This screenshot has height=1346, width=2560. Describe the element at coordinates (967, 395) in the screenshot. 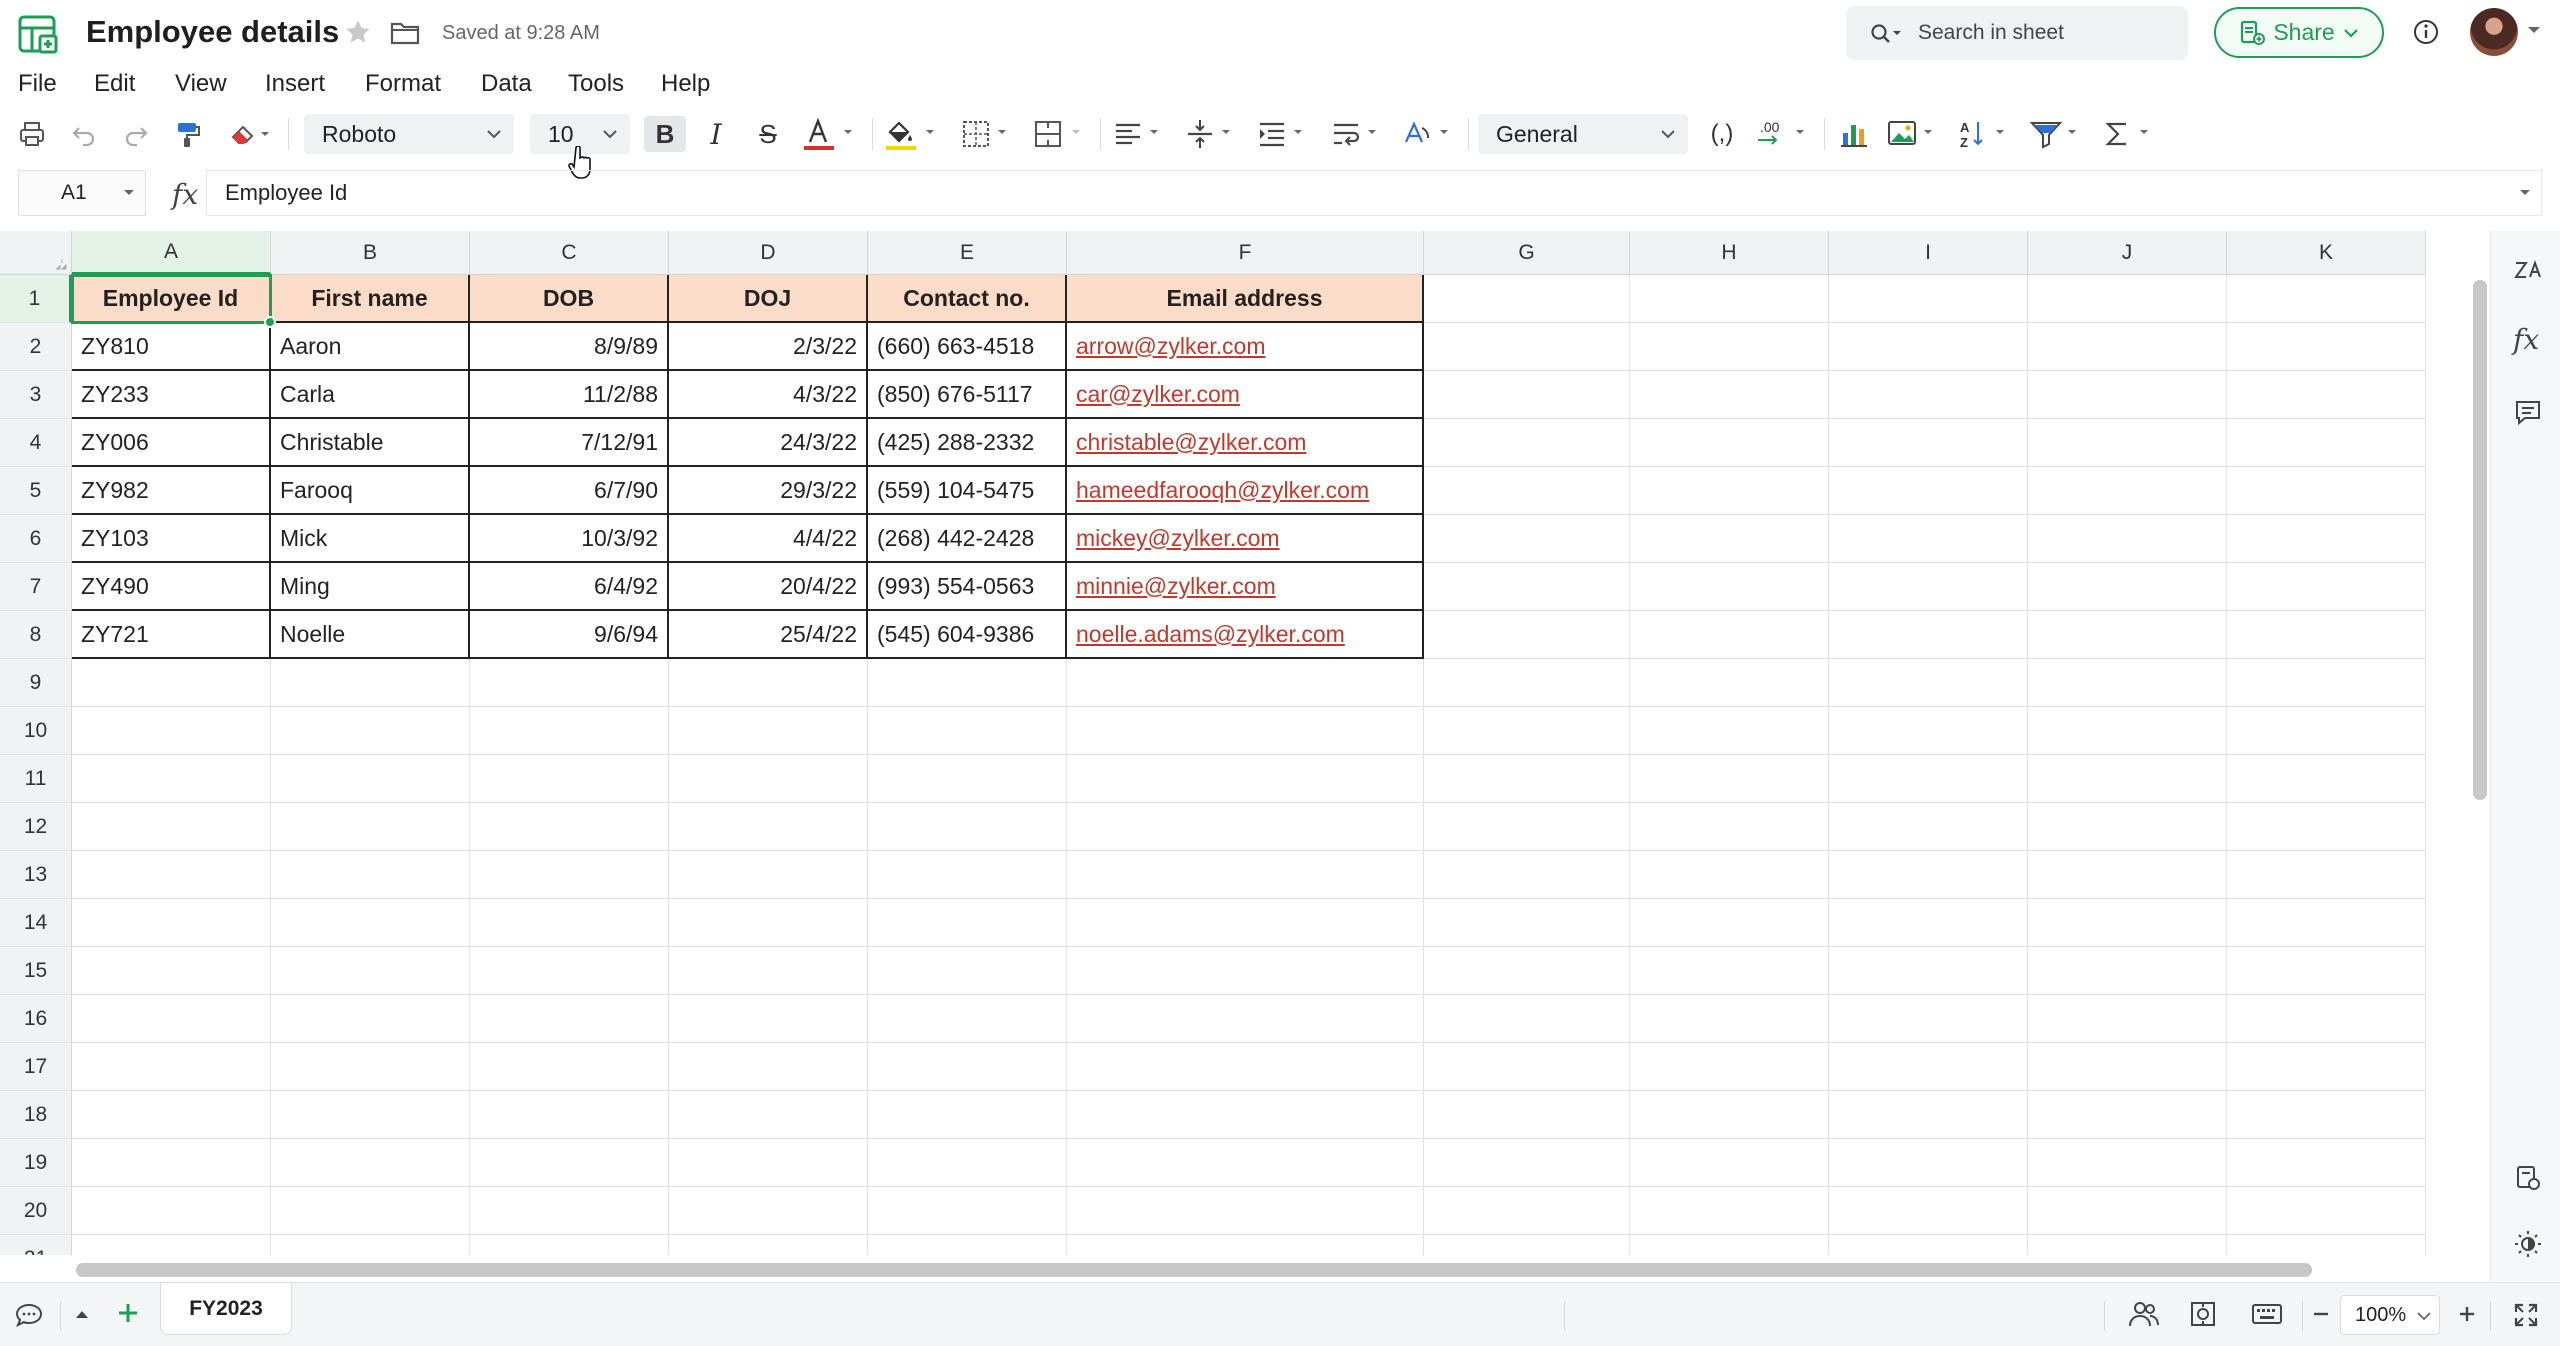

I see `data-cell: (850) 676-5117` at that location.